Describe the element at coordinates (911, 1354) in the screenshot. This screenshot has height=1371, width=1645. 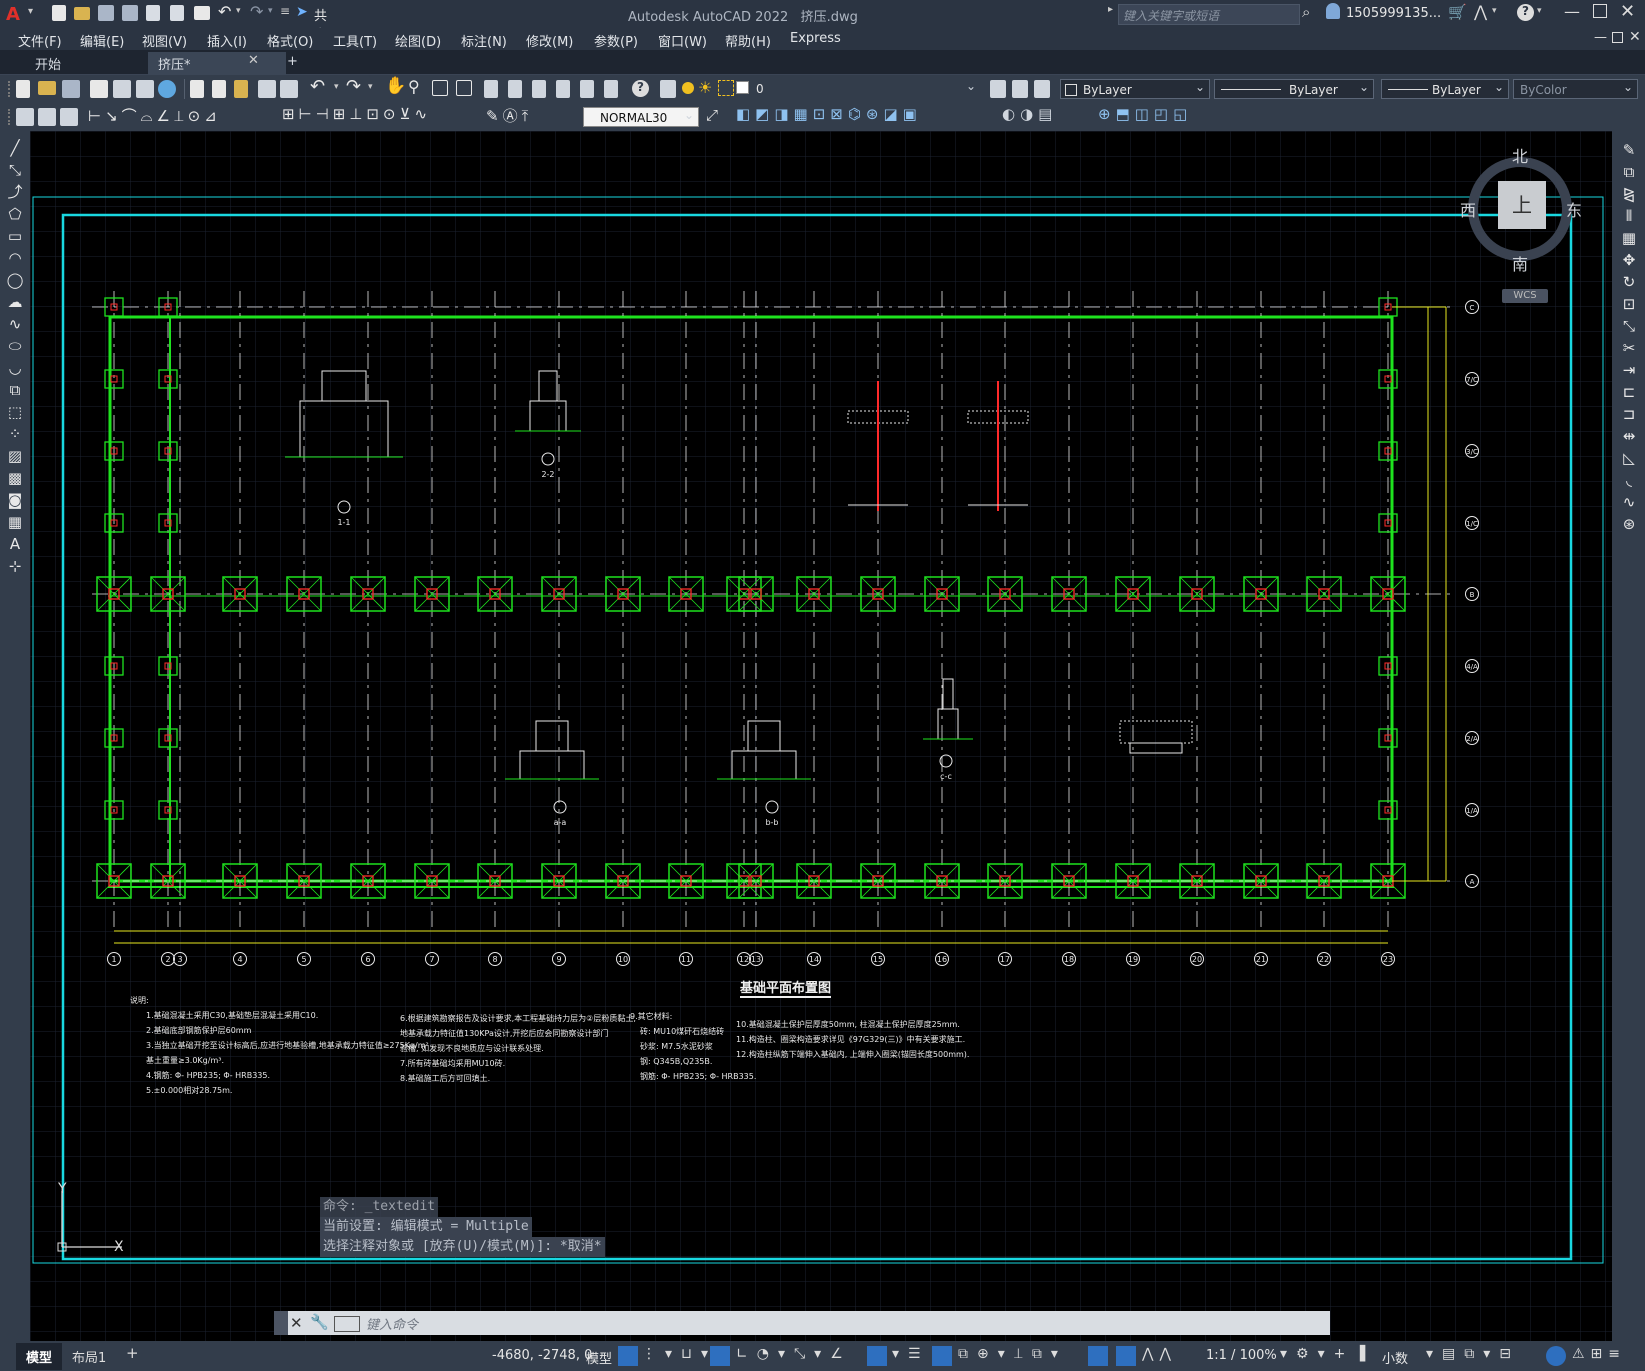
I see `status-toggle-icons-3: ▾☰` at that location.